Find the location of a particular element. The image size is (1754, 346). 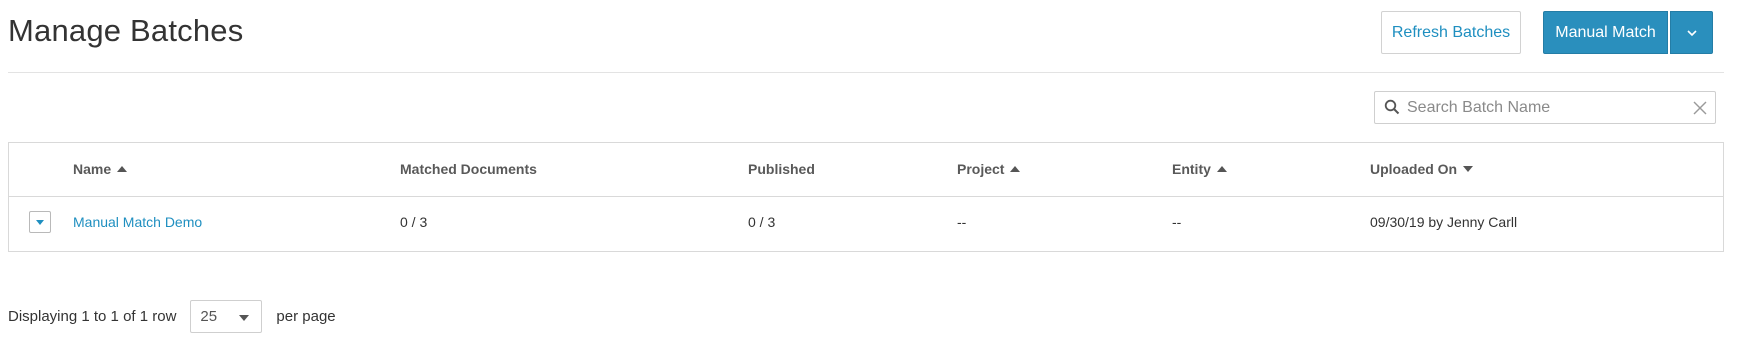

per-page-select: 25 is located at coordinates (226, 316).